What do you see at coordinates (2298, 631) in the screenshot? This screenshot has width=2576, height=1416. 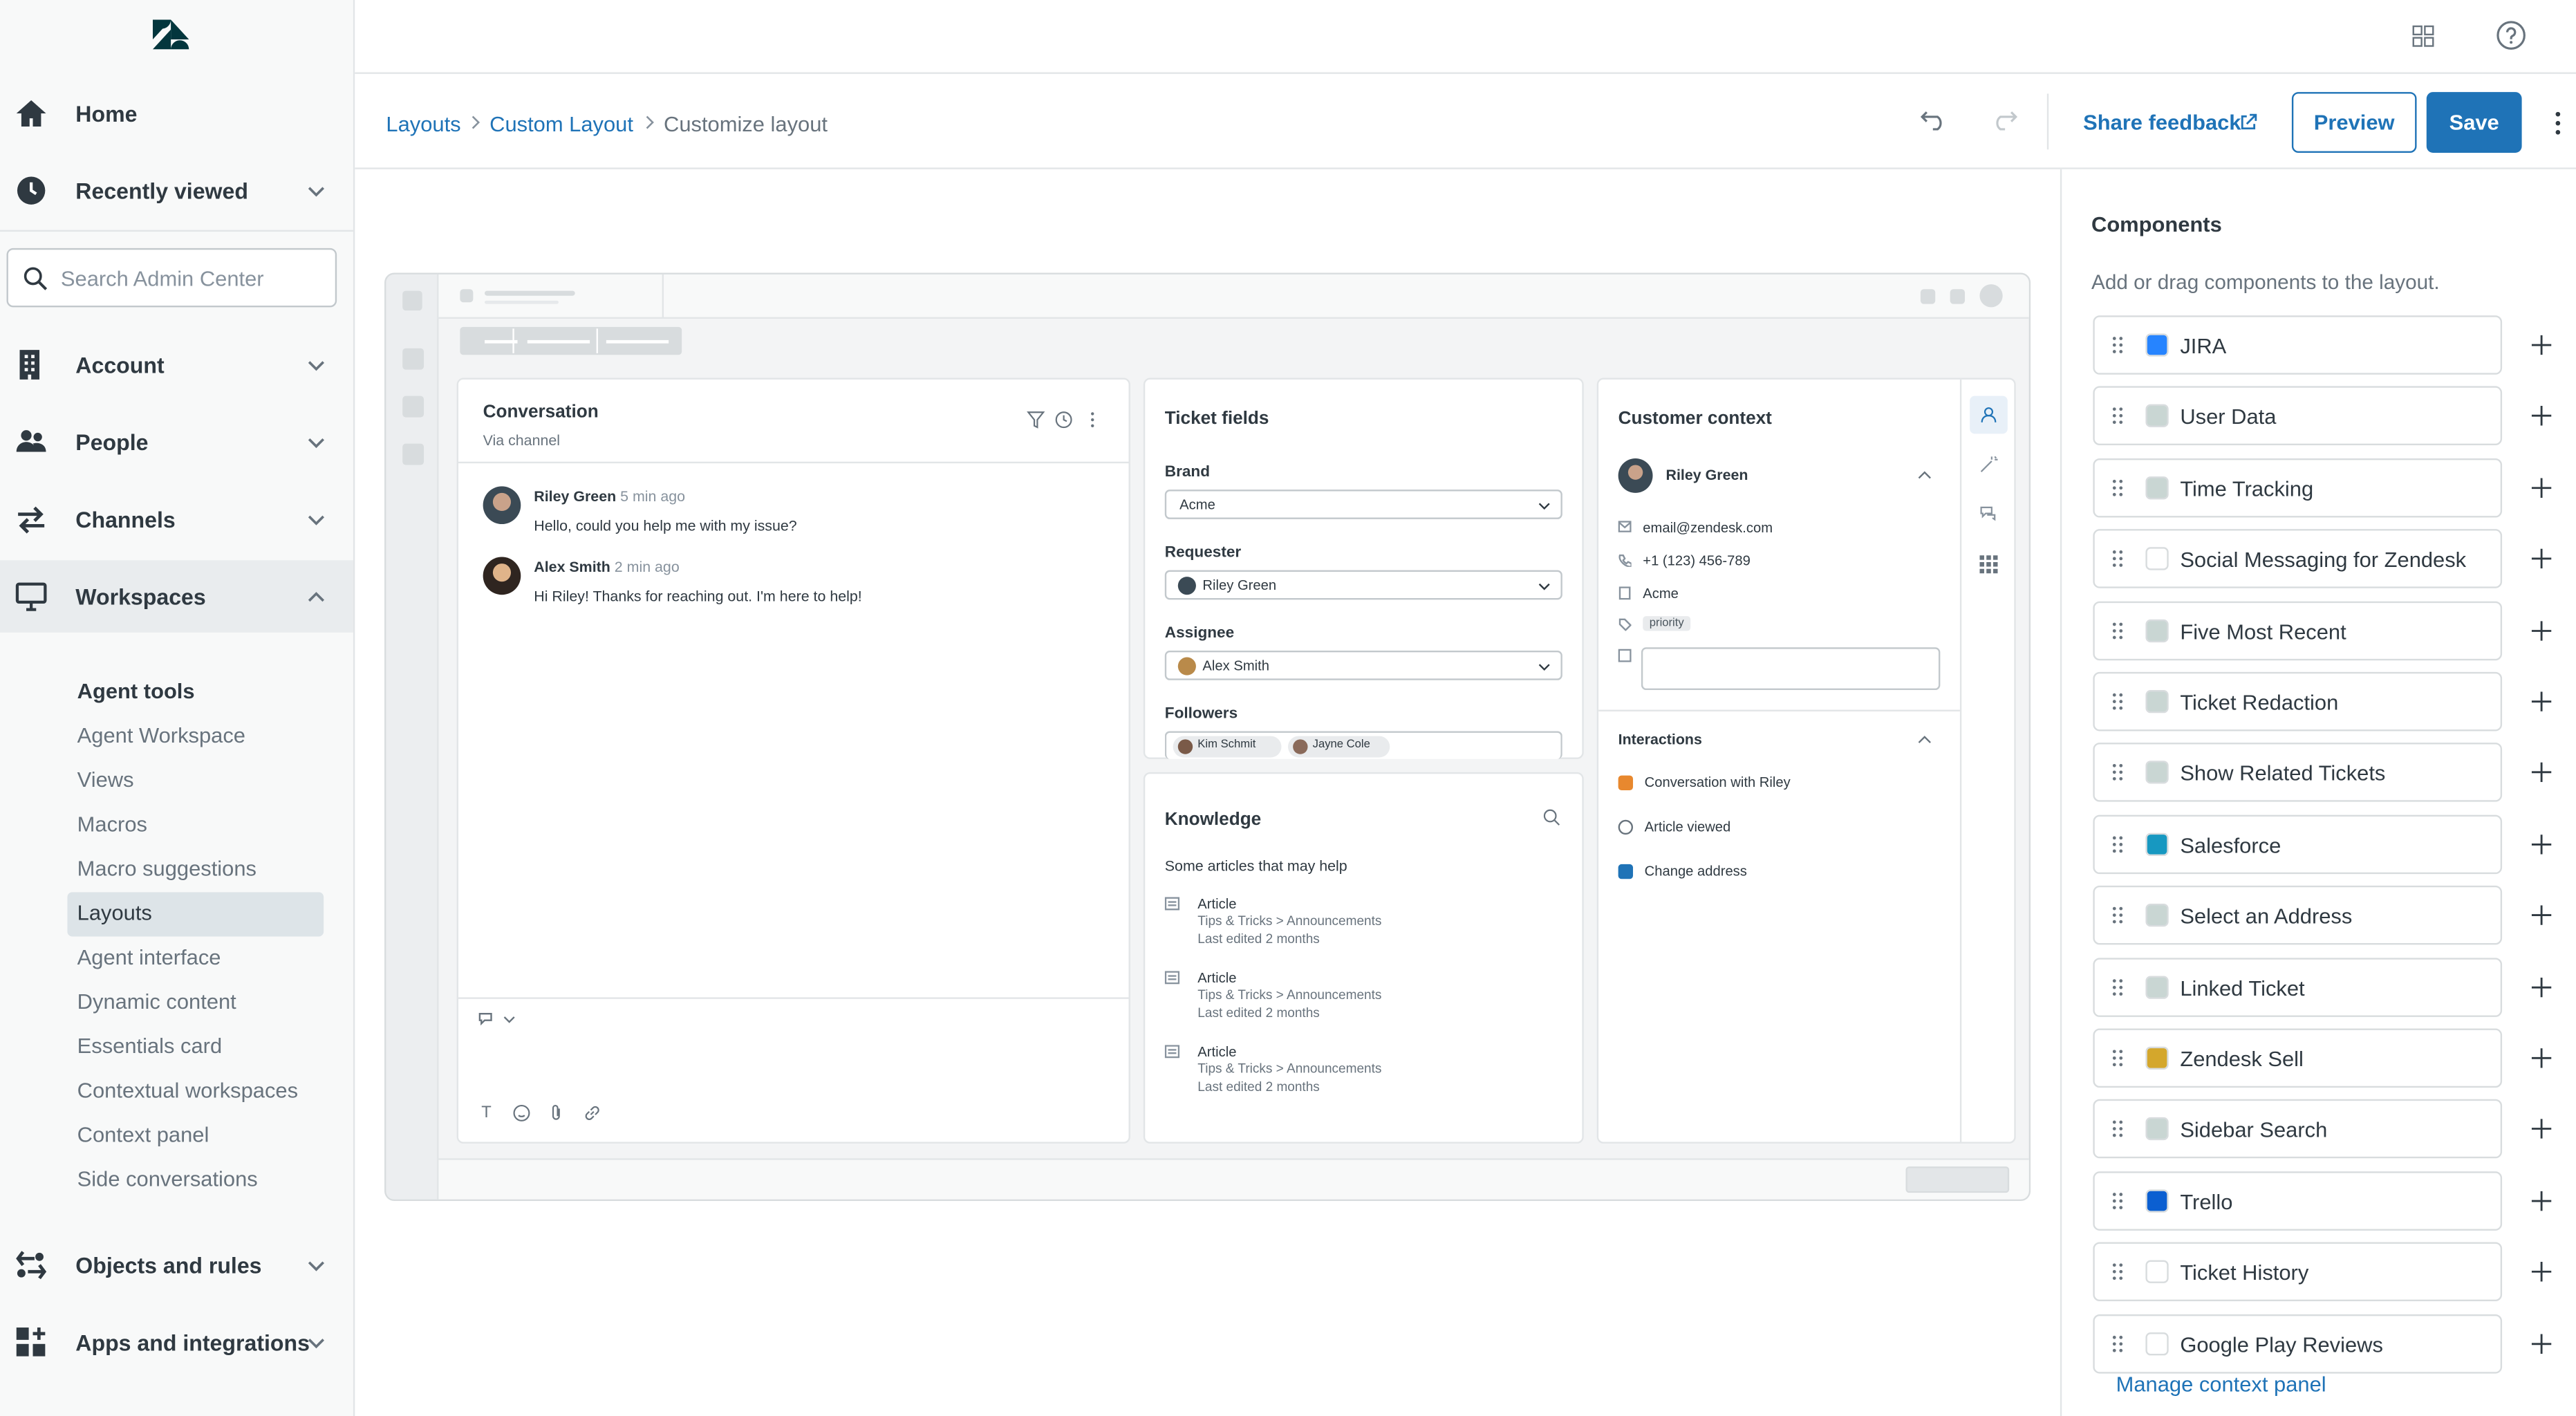 I see `component-item: Five Most Recent` at bounding box center [2298, 631].